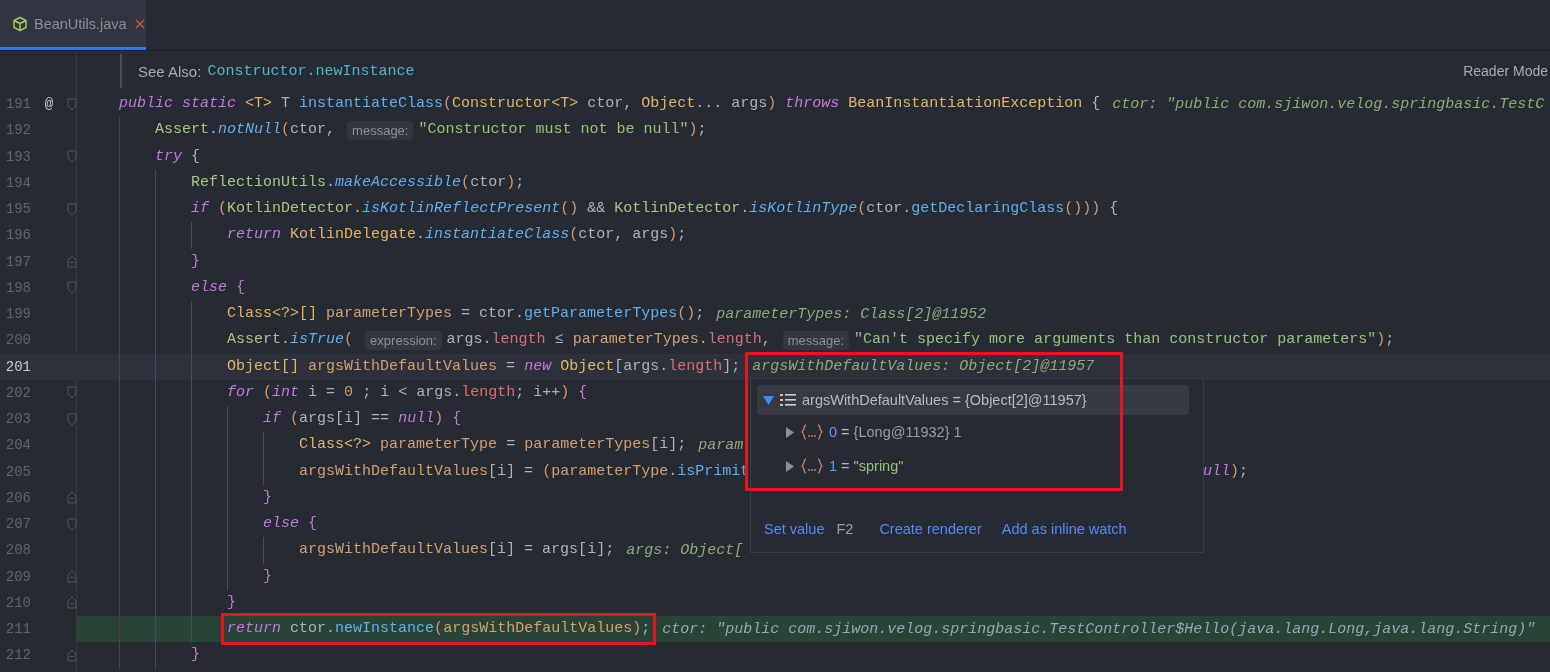 This screenshot has width=1550, height=672. Describe the element at coordinates (17, 524) in the screenshot. I see `line-number: 207` at that location.